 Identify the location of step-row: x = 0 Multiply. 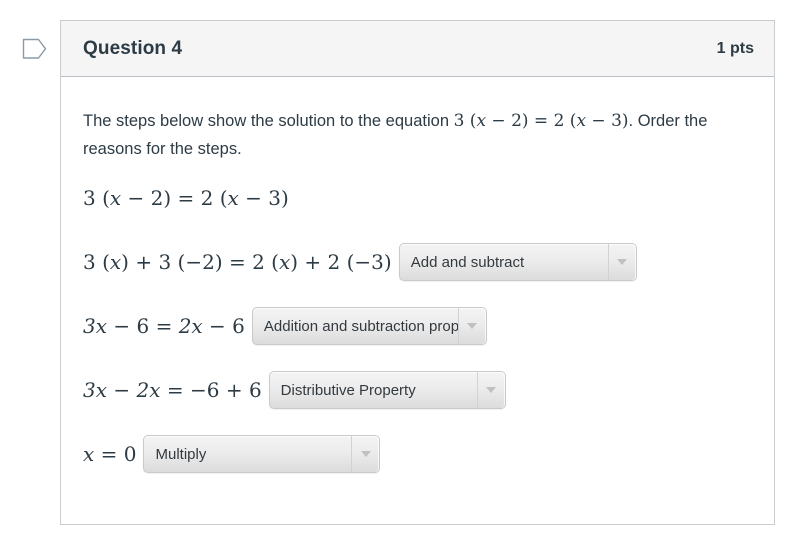
(417, 454).